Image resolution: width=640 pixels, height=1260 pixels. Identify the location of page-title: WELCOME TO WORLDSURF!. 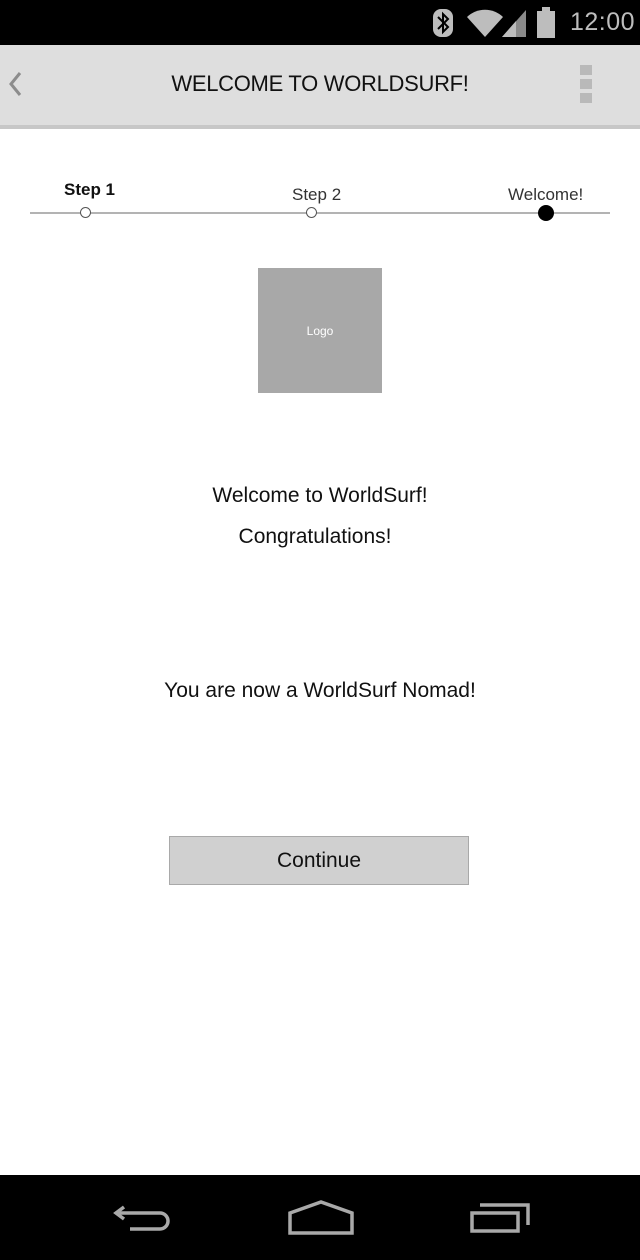
(320, 83).